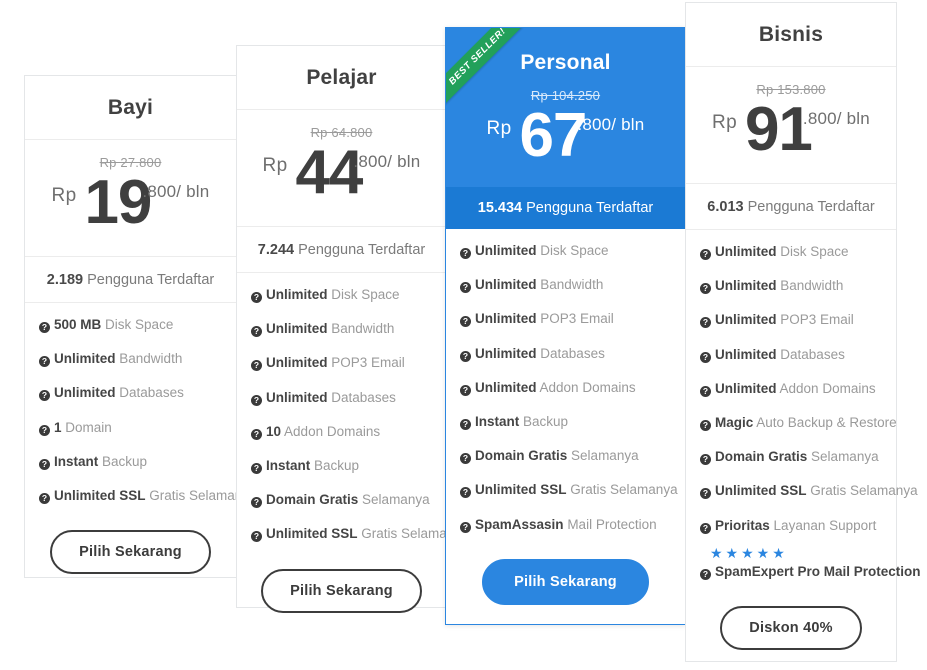 The image size is (927, 670). What do you see at coordinates (565, 251) in the screenshot?
I see `feature-item: ? Unlimited Disk Space` at bounding box center [565, 251].